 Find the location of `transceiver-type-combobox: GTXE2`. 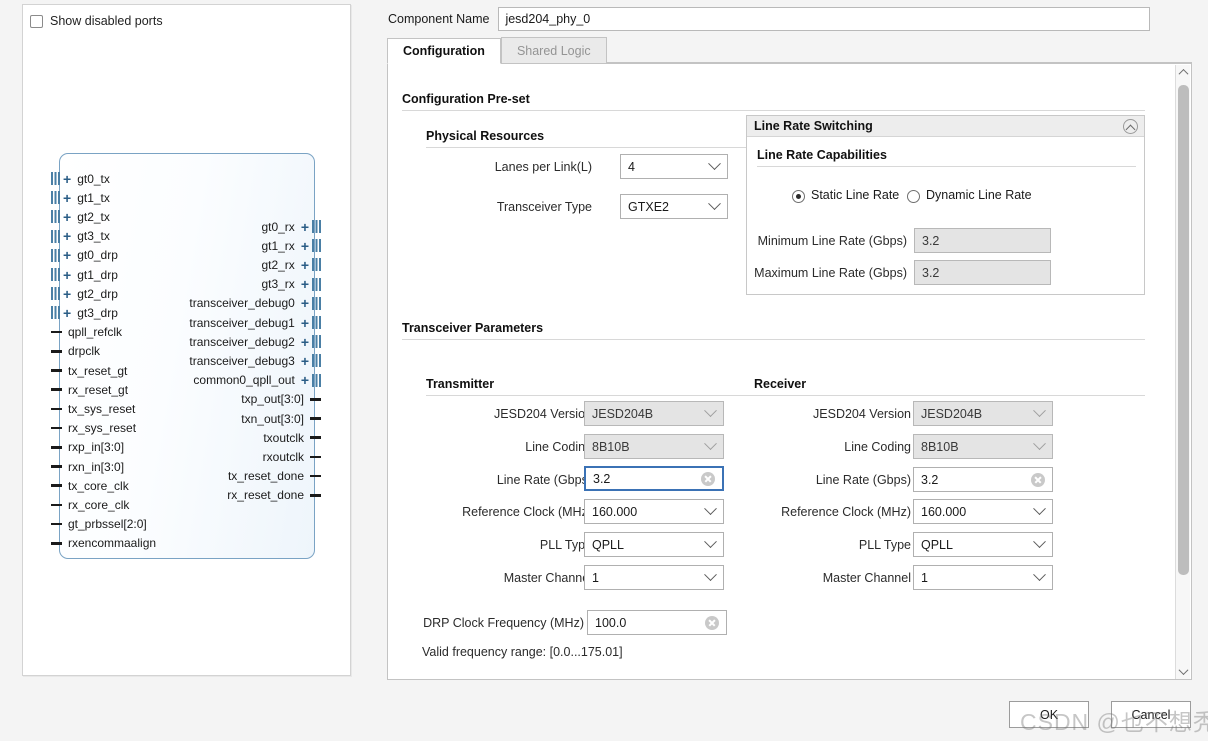

transceiver-type-combobox: GTXE2 is located at coordinates (674, 206).